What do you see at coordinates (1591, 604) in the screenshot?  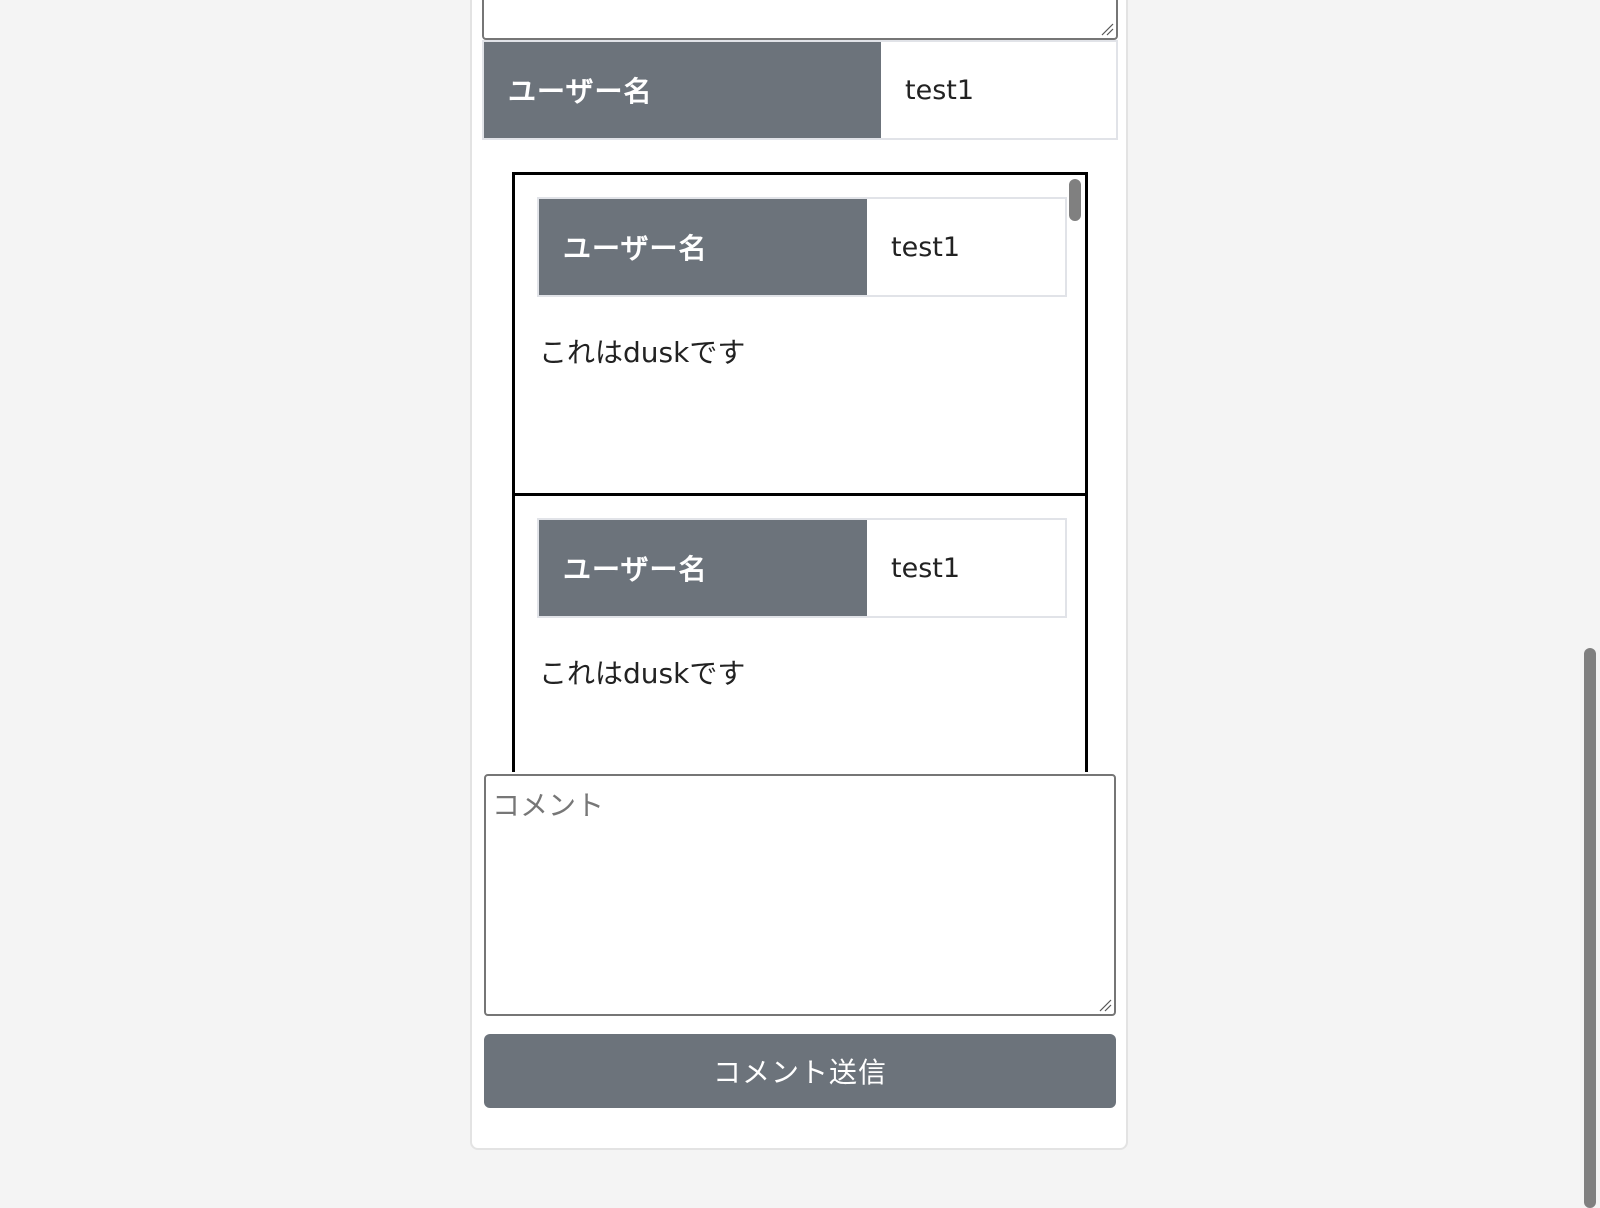 I see `page-scrollbar` at bounding box center [1591, 604].